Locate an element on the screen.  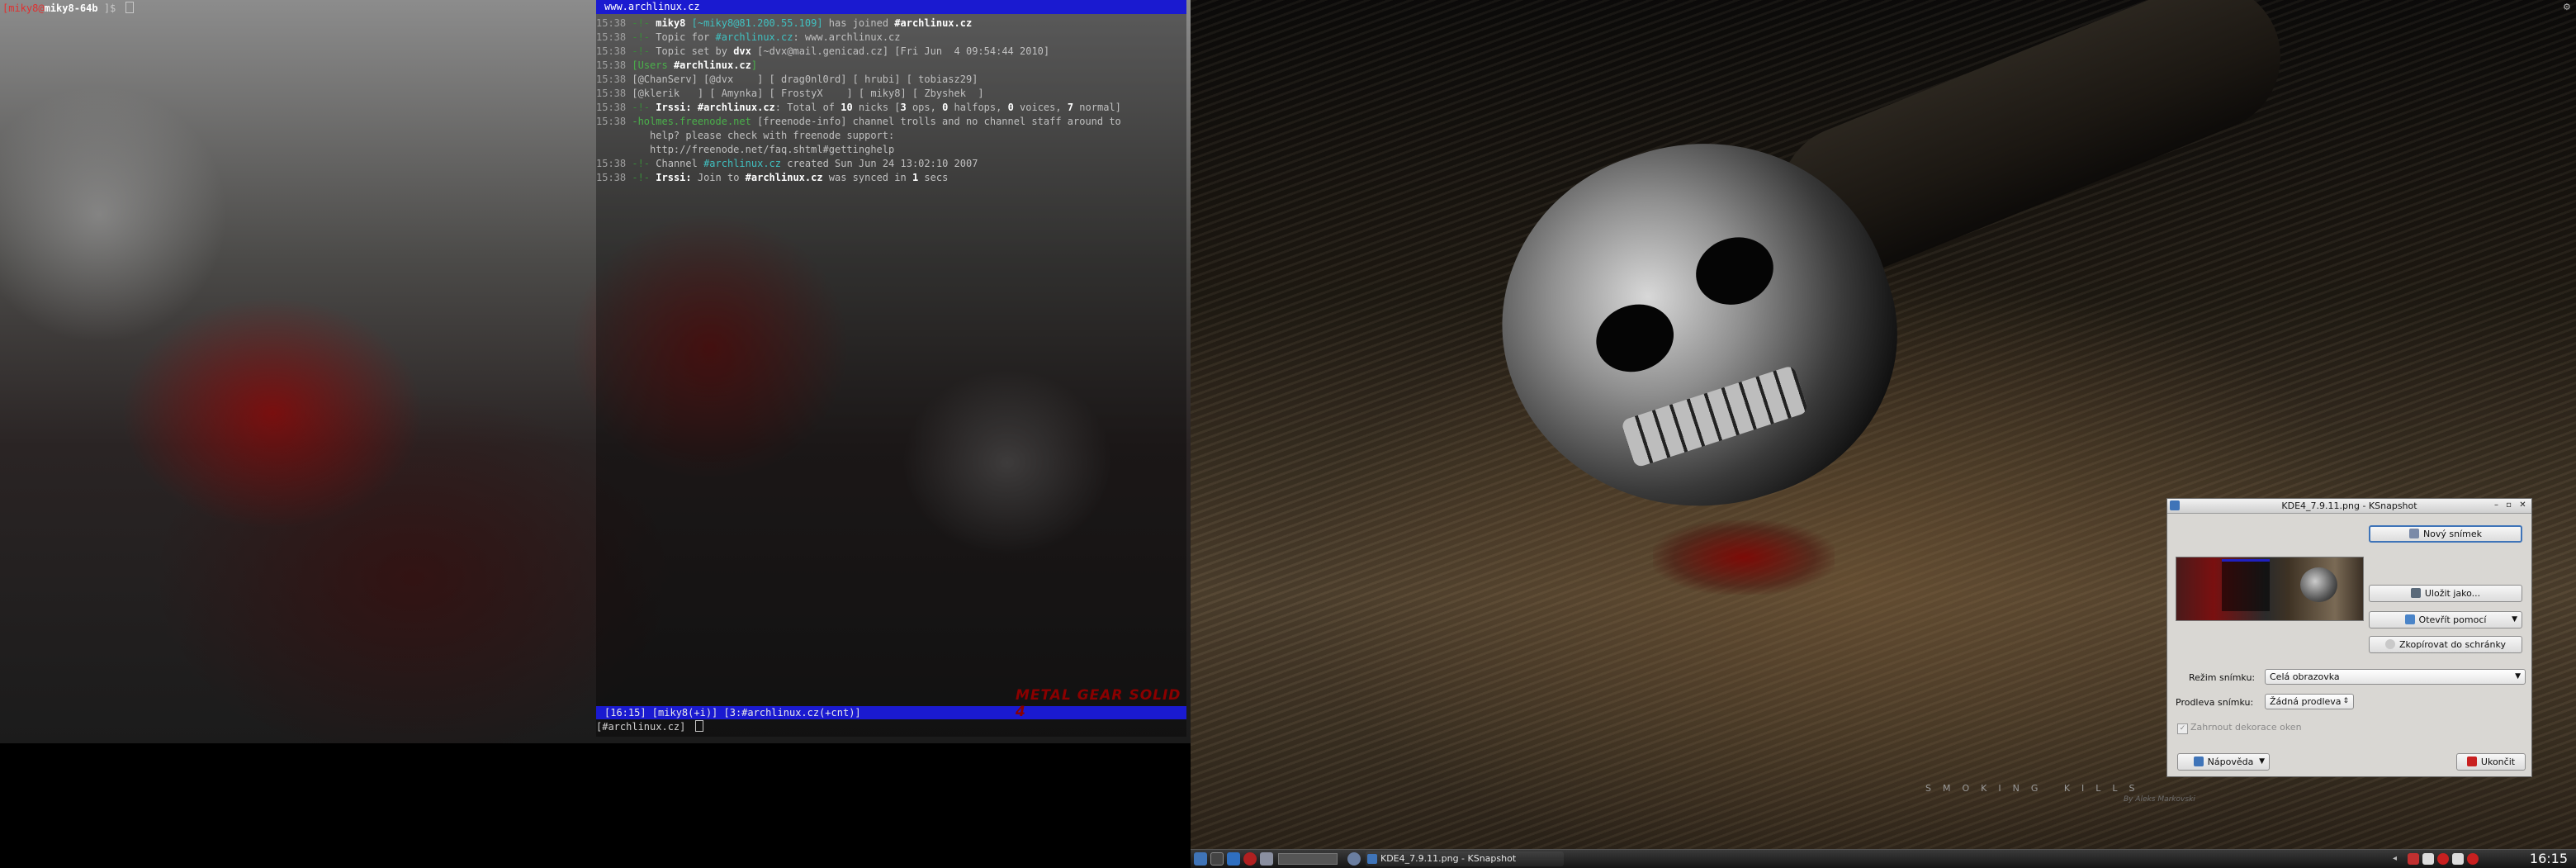
snapshot-mode-select: Celá obrazovka ▼ is located at coordinates (2395, 677).